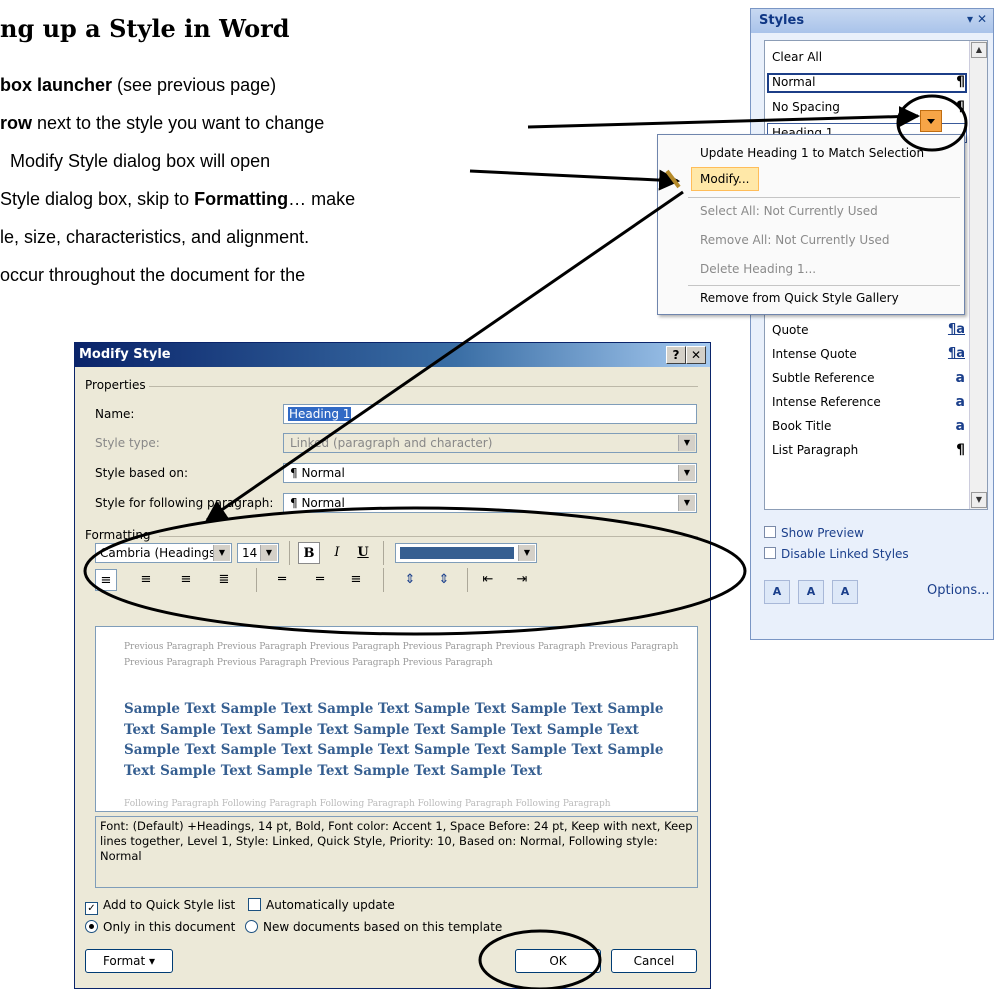  Describe the element at coordinates (415, 571) in the screenshot. I see `circle-formatting-annotation` at that location.